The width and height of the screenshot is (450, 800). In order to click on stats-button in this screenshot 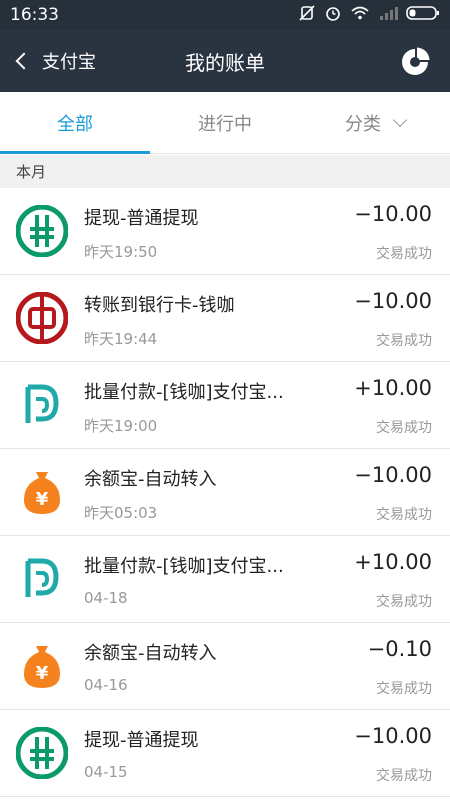, I will do `click(415, 62)`.